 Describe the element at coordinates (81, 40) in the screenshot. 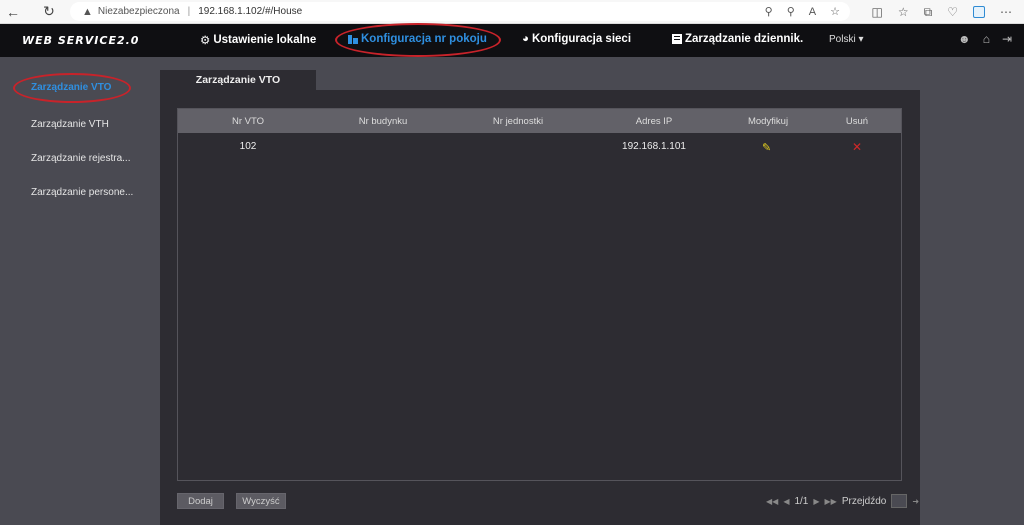

I see `app-logo: WEB SERVICE2.0` at that location.